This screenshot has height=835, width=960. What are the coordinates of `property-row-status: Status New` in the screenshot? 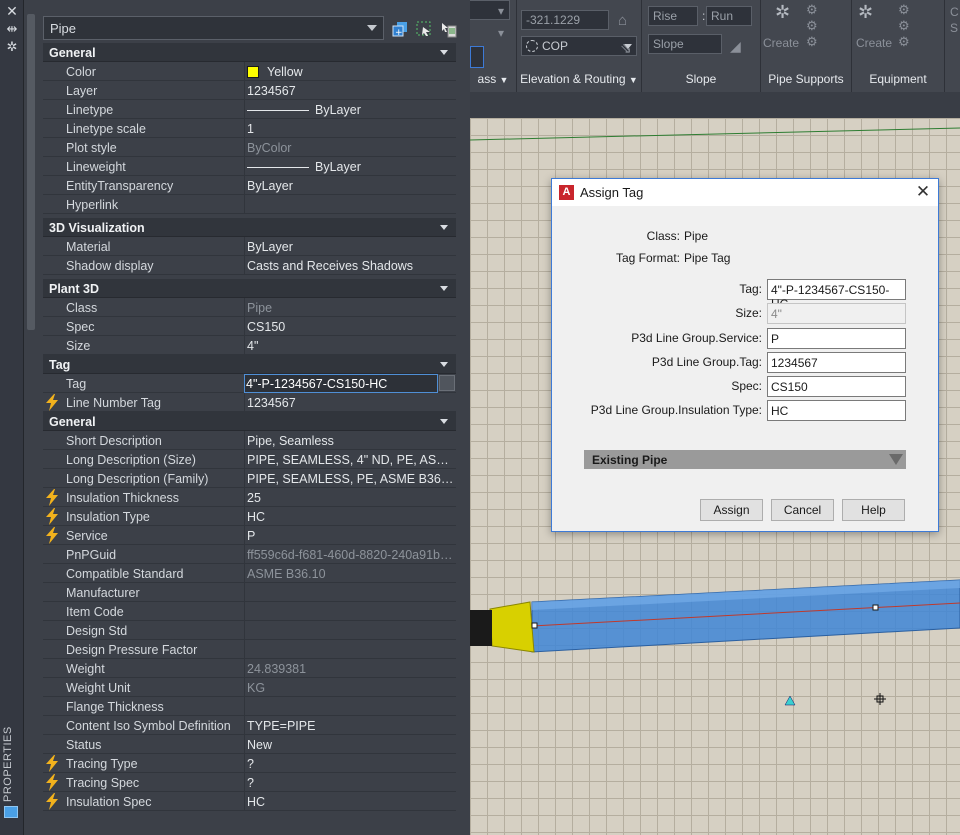 It's located at (249, 744).